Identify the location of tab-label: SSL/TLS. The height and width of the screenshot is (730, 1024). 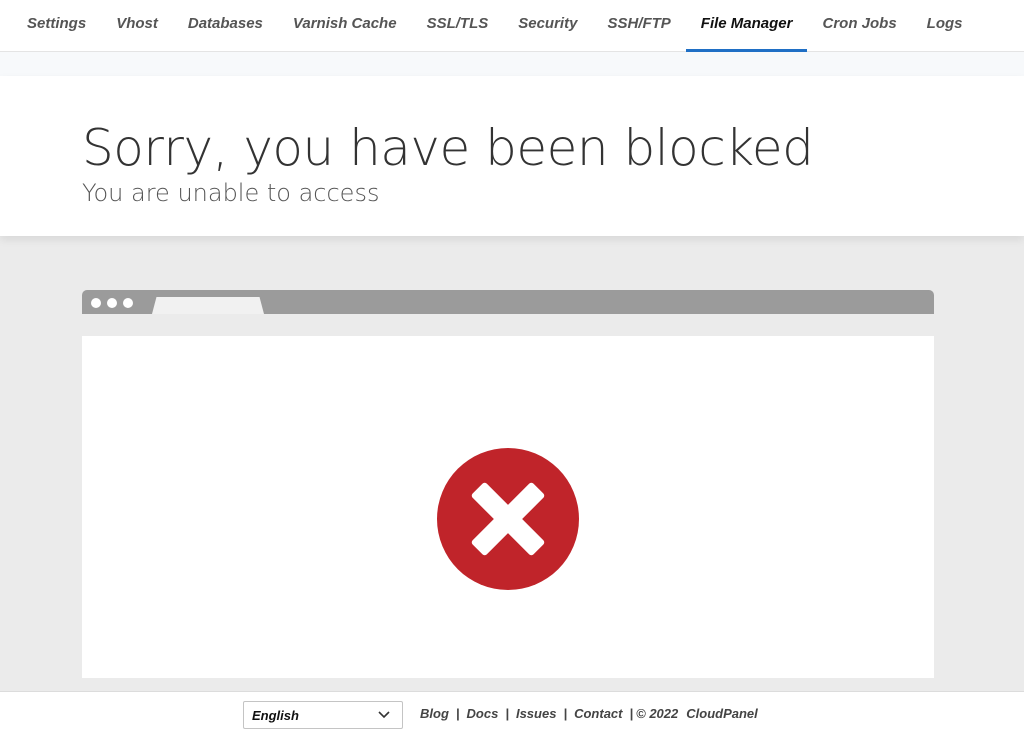
(457, 23).